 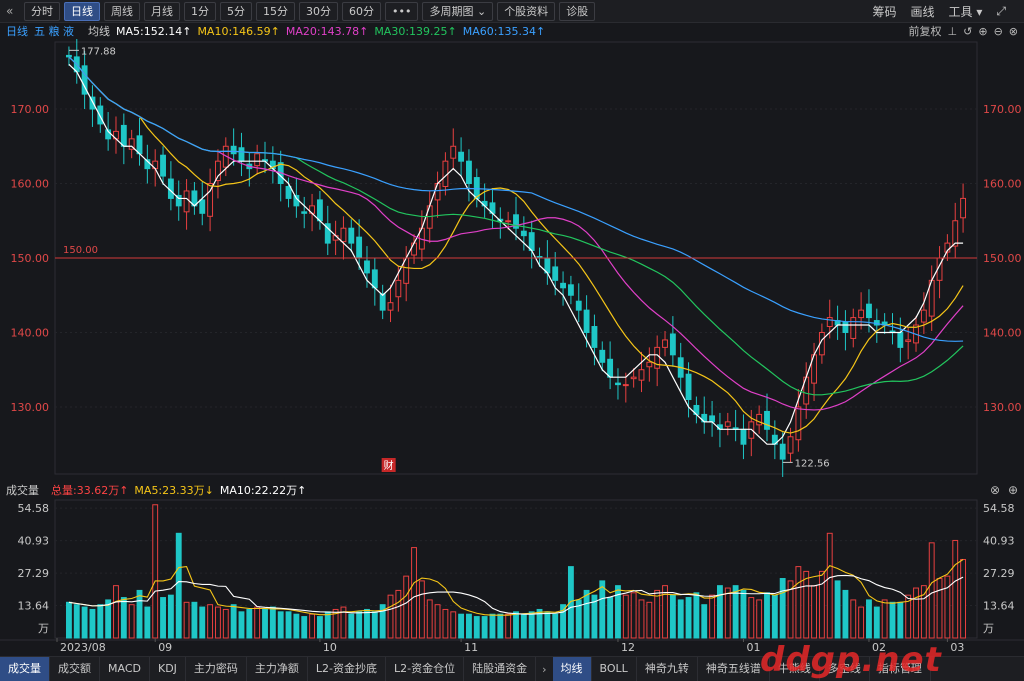 I want to click on indicator-tab: 均线, so click(x=572, y=669).